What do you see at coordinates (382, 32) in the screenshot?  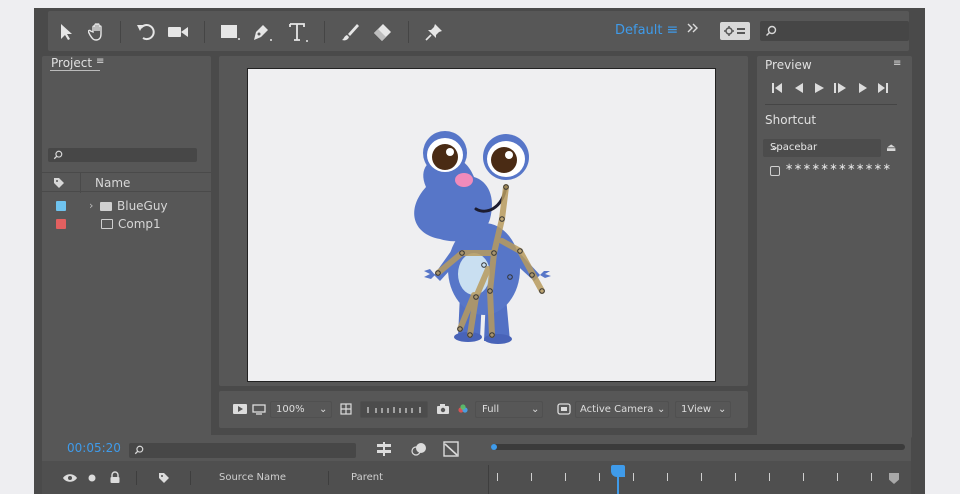 I see `eraser-tool-icon` at bounding box center [382, 32].